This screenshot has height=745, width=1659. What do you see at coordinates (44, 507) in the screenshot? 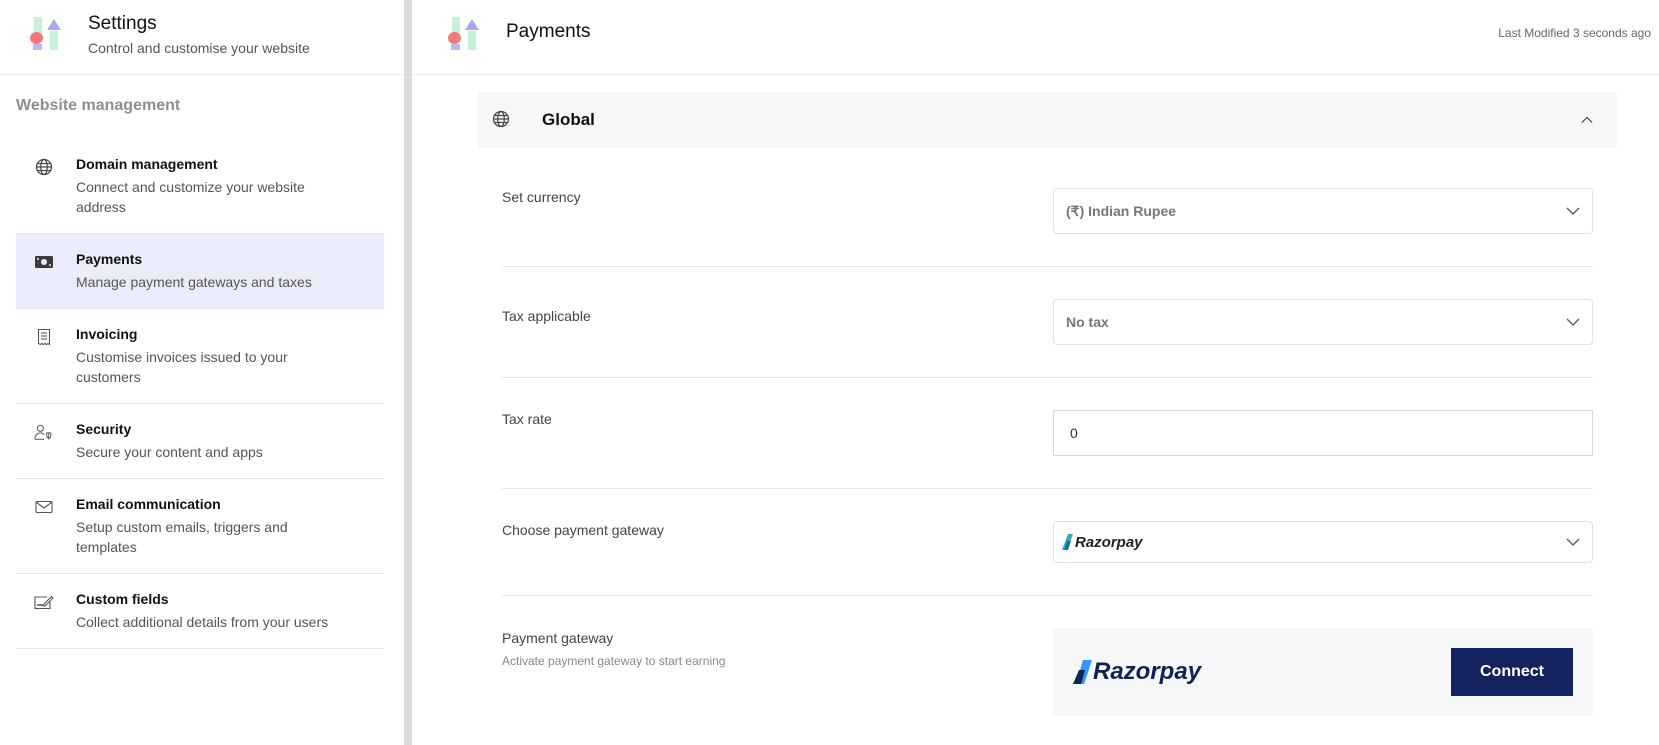
I see `envelope-icon` at bounding box center [44, 507].